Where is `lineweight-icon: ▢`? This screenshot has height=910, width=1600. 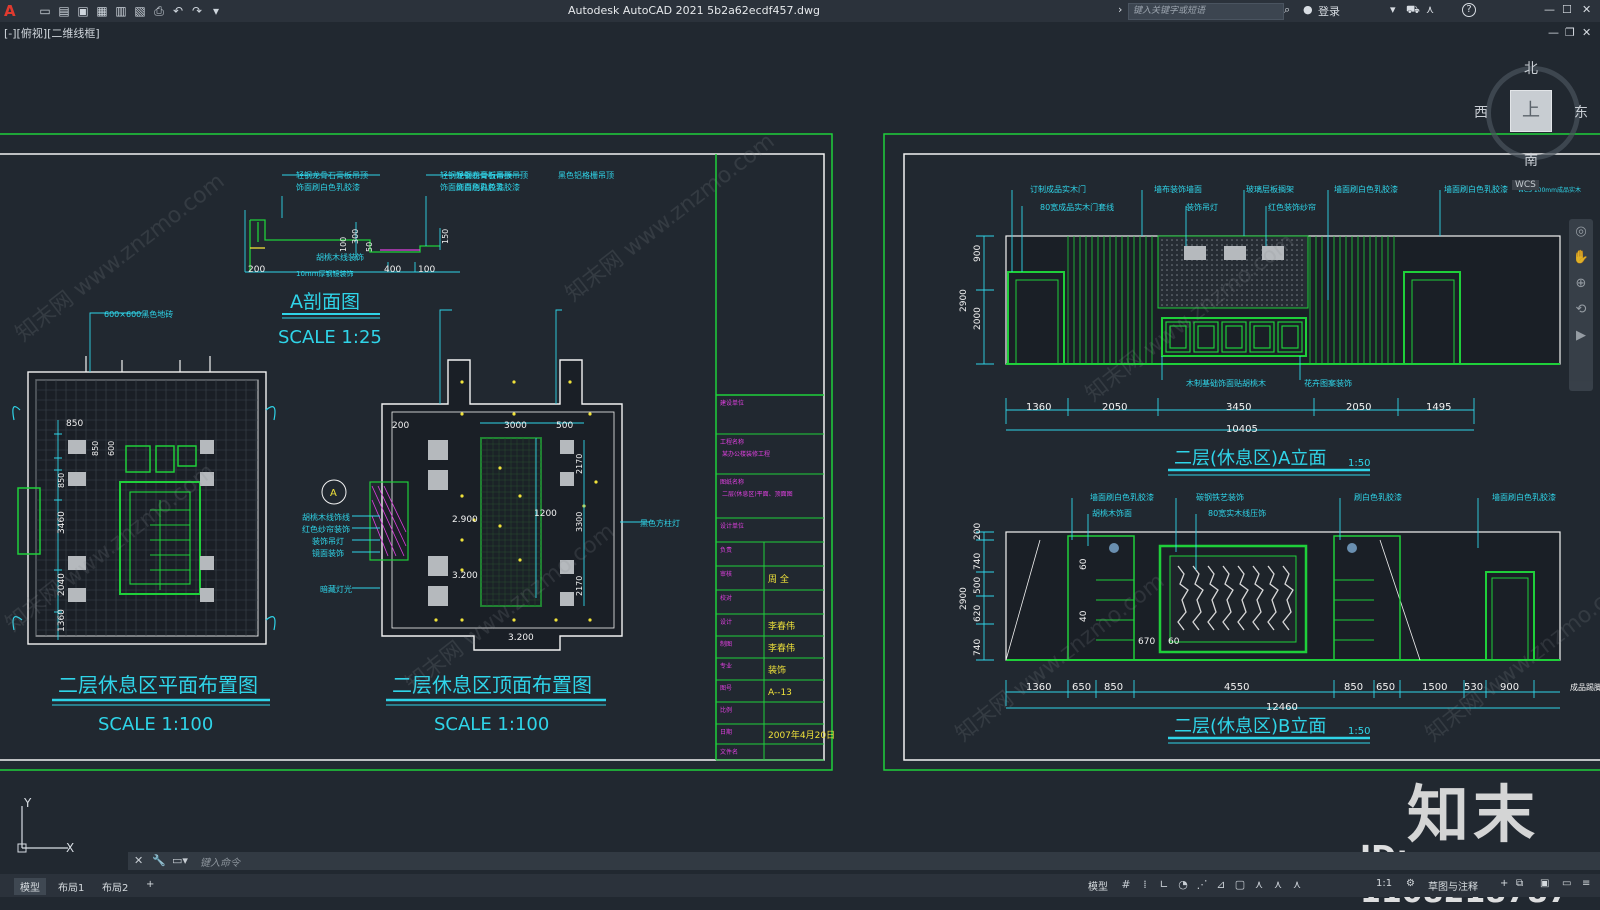
lineweight-icon: ▢ is located at coordinates (1240, 885).